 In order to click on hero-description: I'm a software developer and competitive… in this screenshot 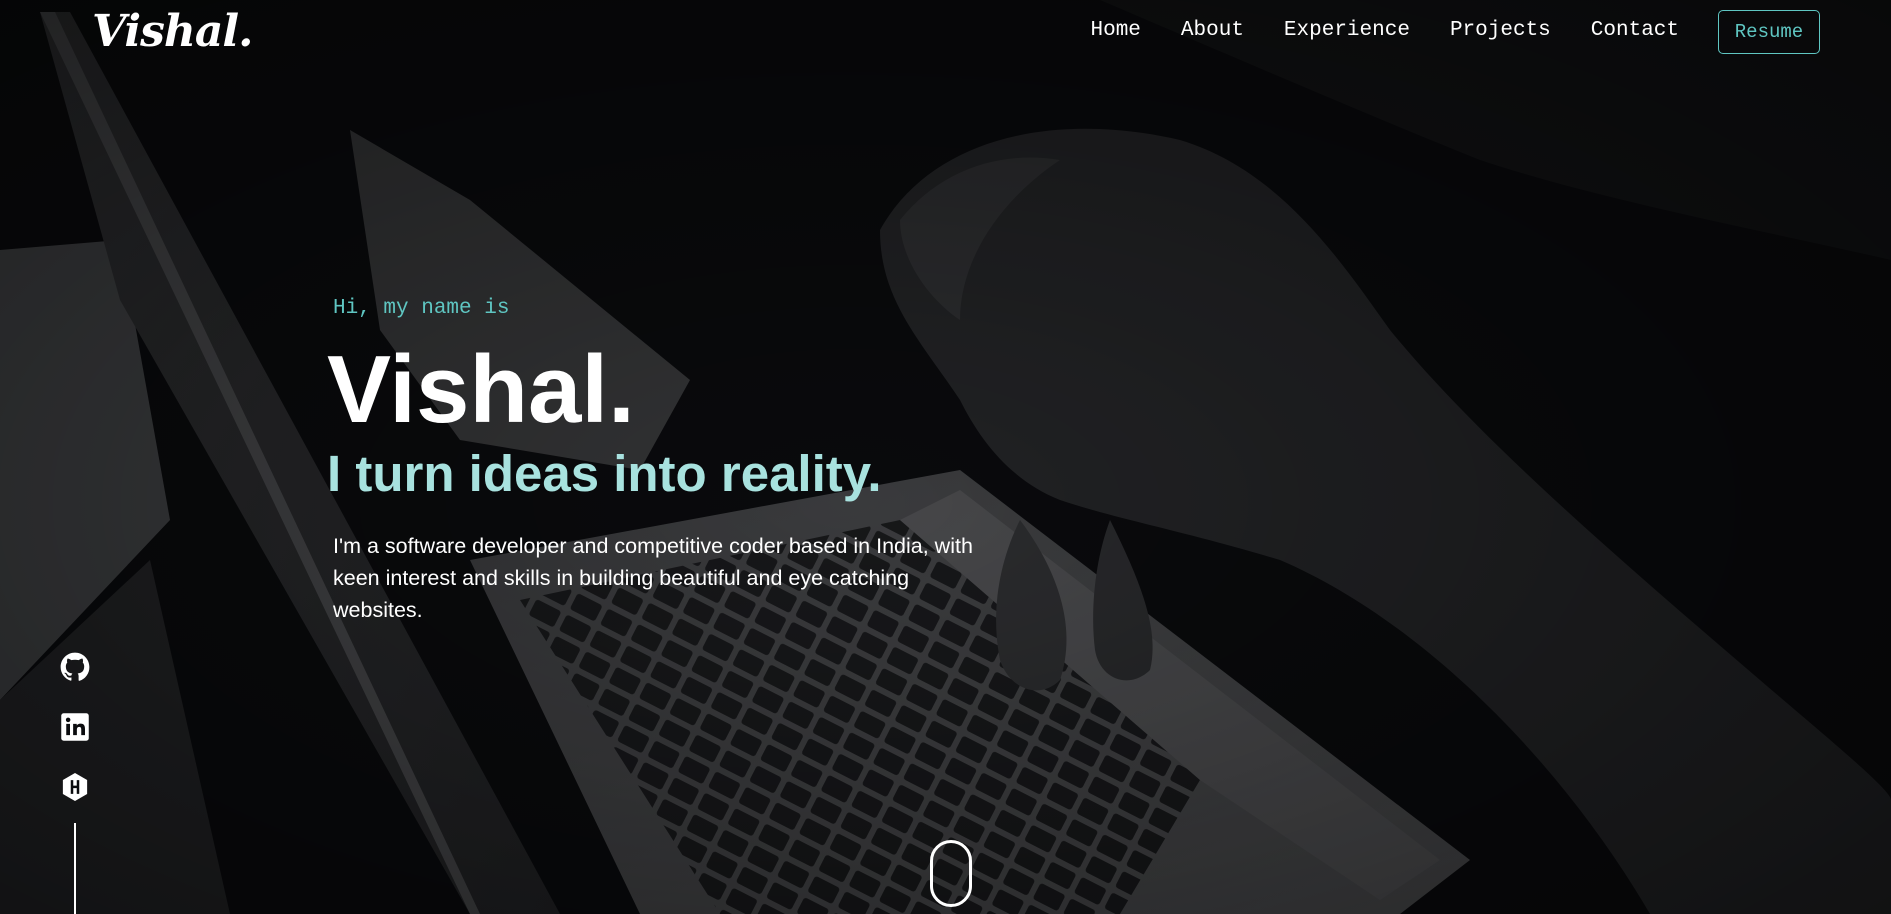, I will do `click(653, 578)`.